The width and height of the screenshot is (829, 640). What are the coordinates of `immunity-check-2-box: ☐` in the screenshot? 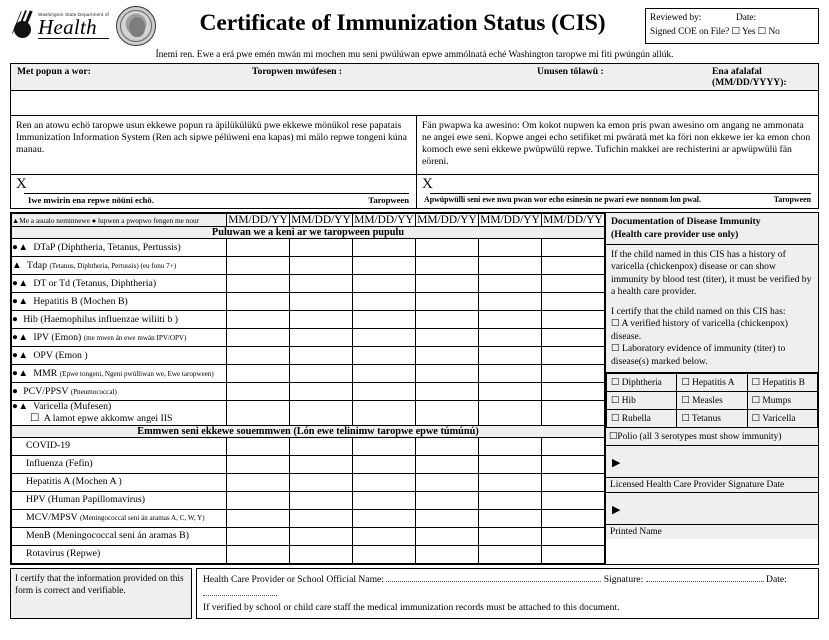 It's located at (615, 348).